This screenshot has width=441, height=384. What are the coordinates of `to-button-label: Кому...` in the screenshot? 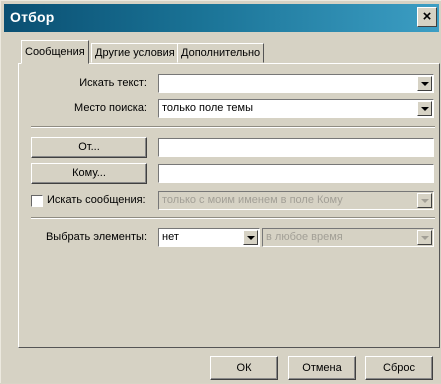 It's located at (89, 173).